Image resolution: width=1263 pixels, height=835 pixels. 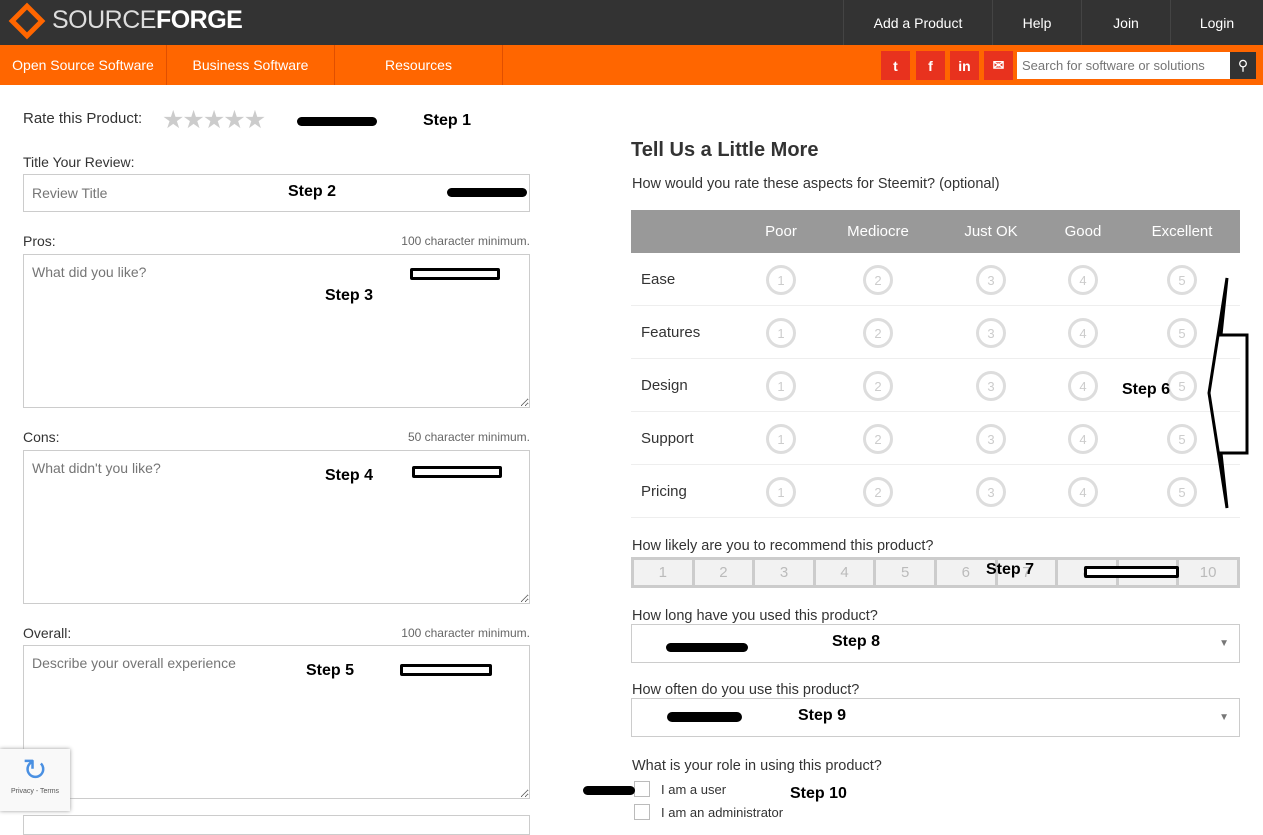 What do you see at coordinates (35, 791) in the screenshot?
I see `recaptcha-links: Privacy - Terms` at bounding box center [35, 791].